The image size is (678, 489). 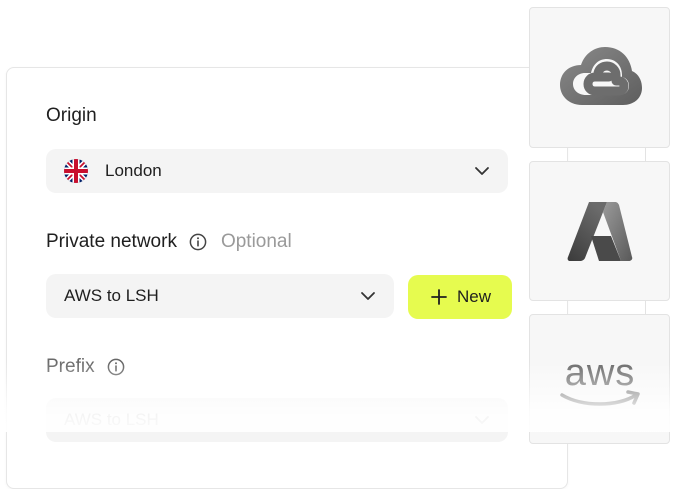 What do you see at coordinates (473, 296) in the screenshot?
I see `new-button-label: New` at bounding box center [473, 296].